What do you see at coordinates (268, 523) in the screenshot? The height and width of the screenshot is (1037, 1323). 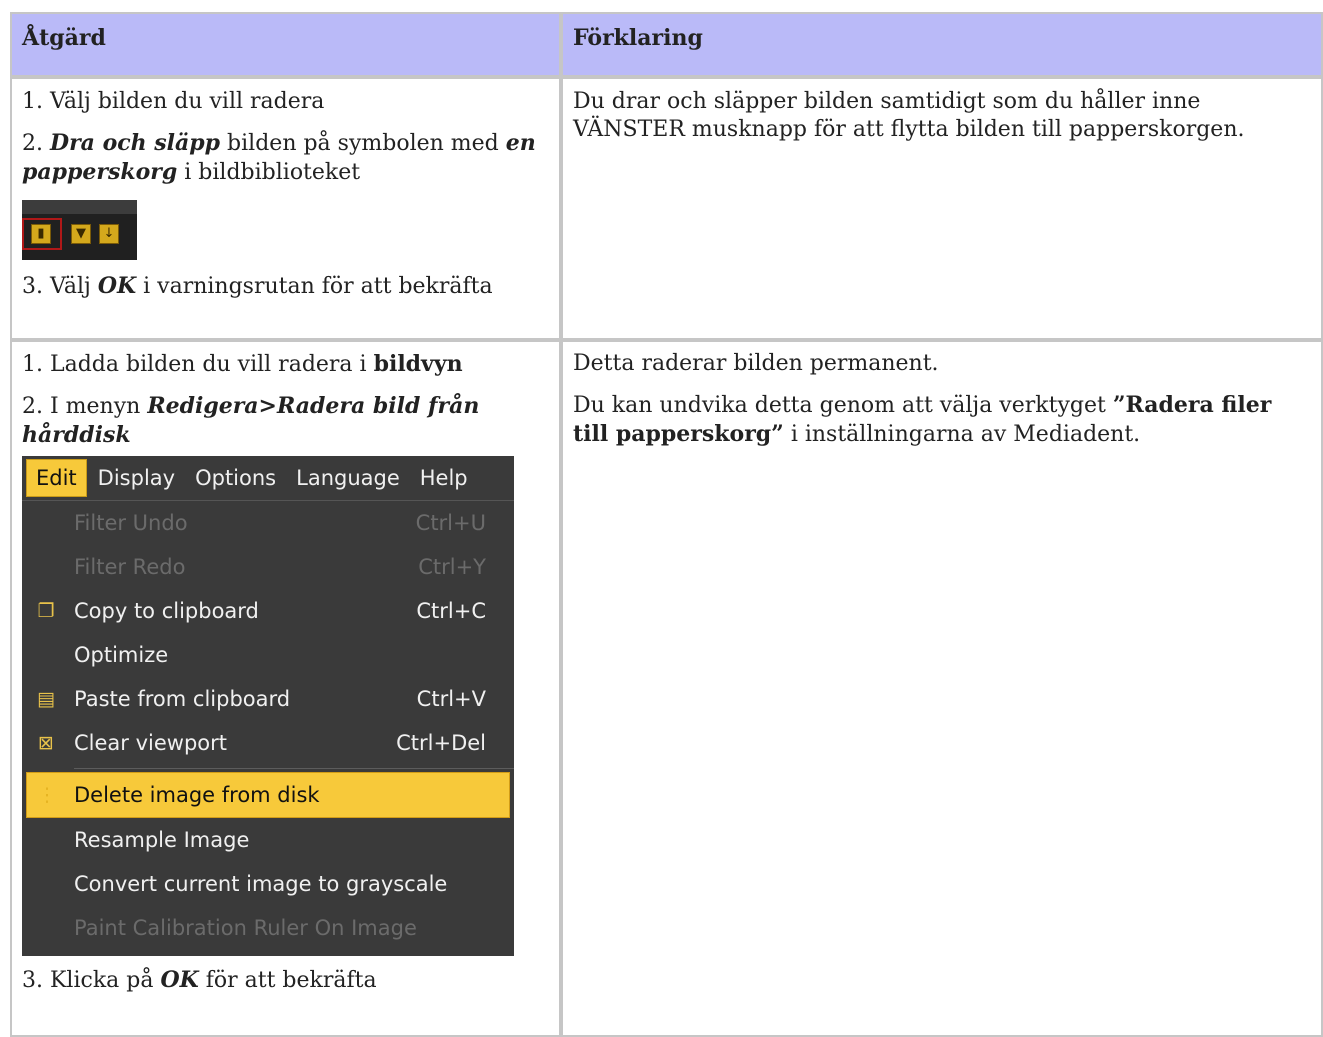 I see `menu-item-filter-undo: Filter Undo Ctrl+U` at bounding box center [268, 523].